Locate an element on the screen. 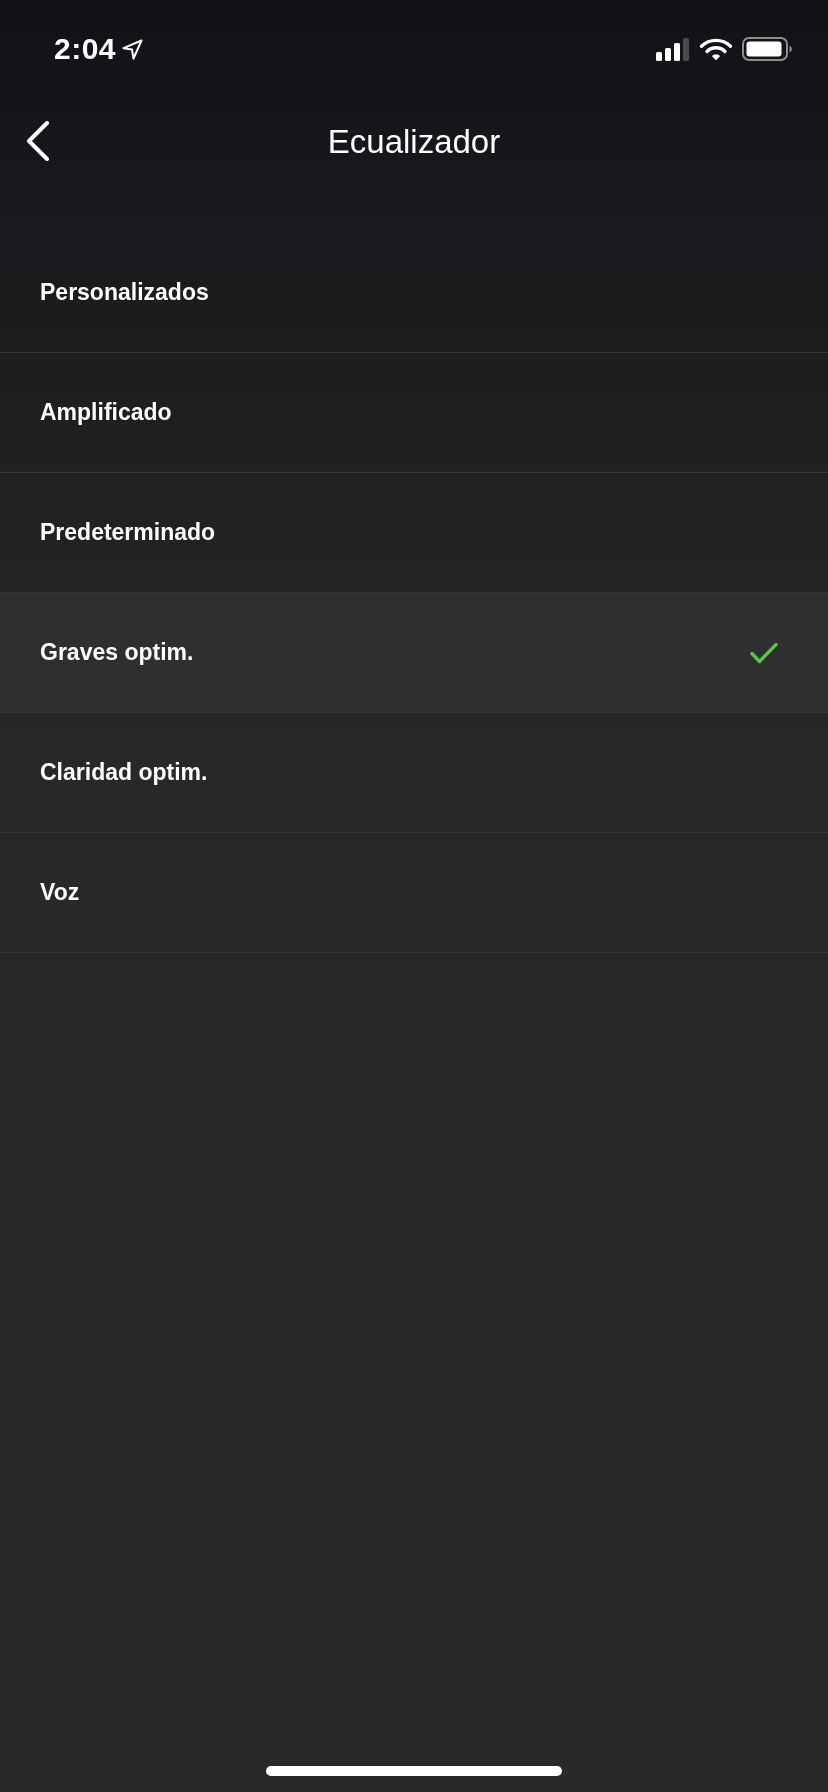 The height and width of the screenshot is (1792, 828). checkmark-icon is located at coordinates (764, 652).